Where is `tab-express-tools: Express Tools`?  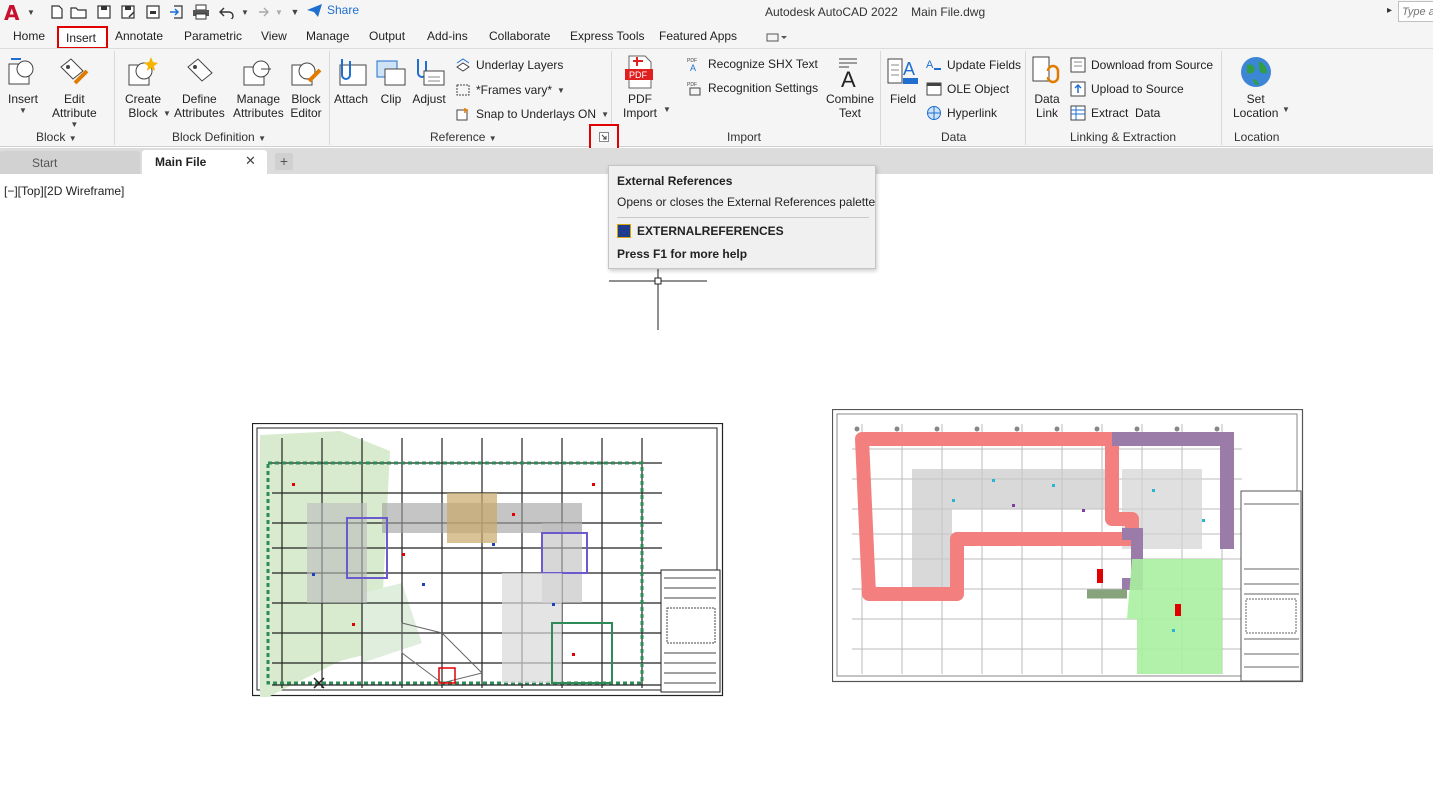
tab-express-tools: Express Tools is located at coordinates (607, 36).